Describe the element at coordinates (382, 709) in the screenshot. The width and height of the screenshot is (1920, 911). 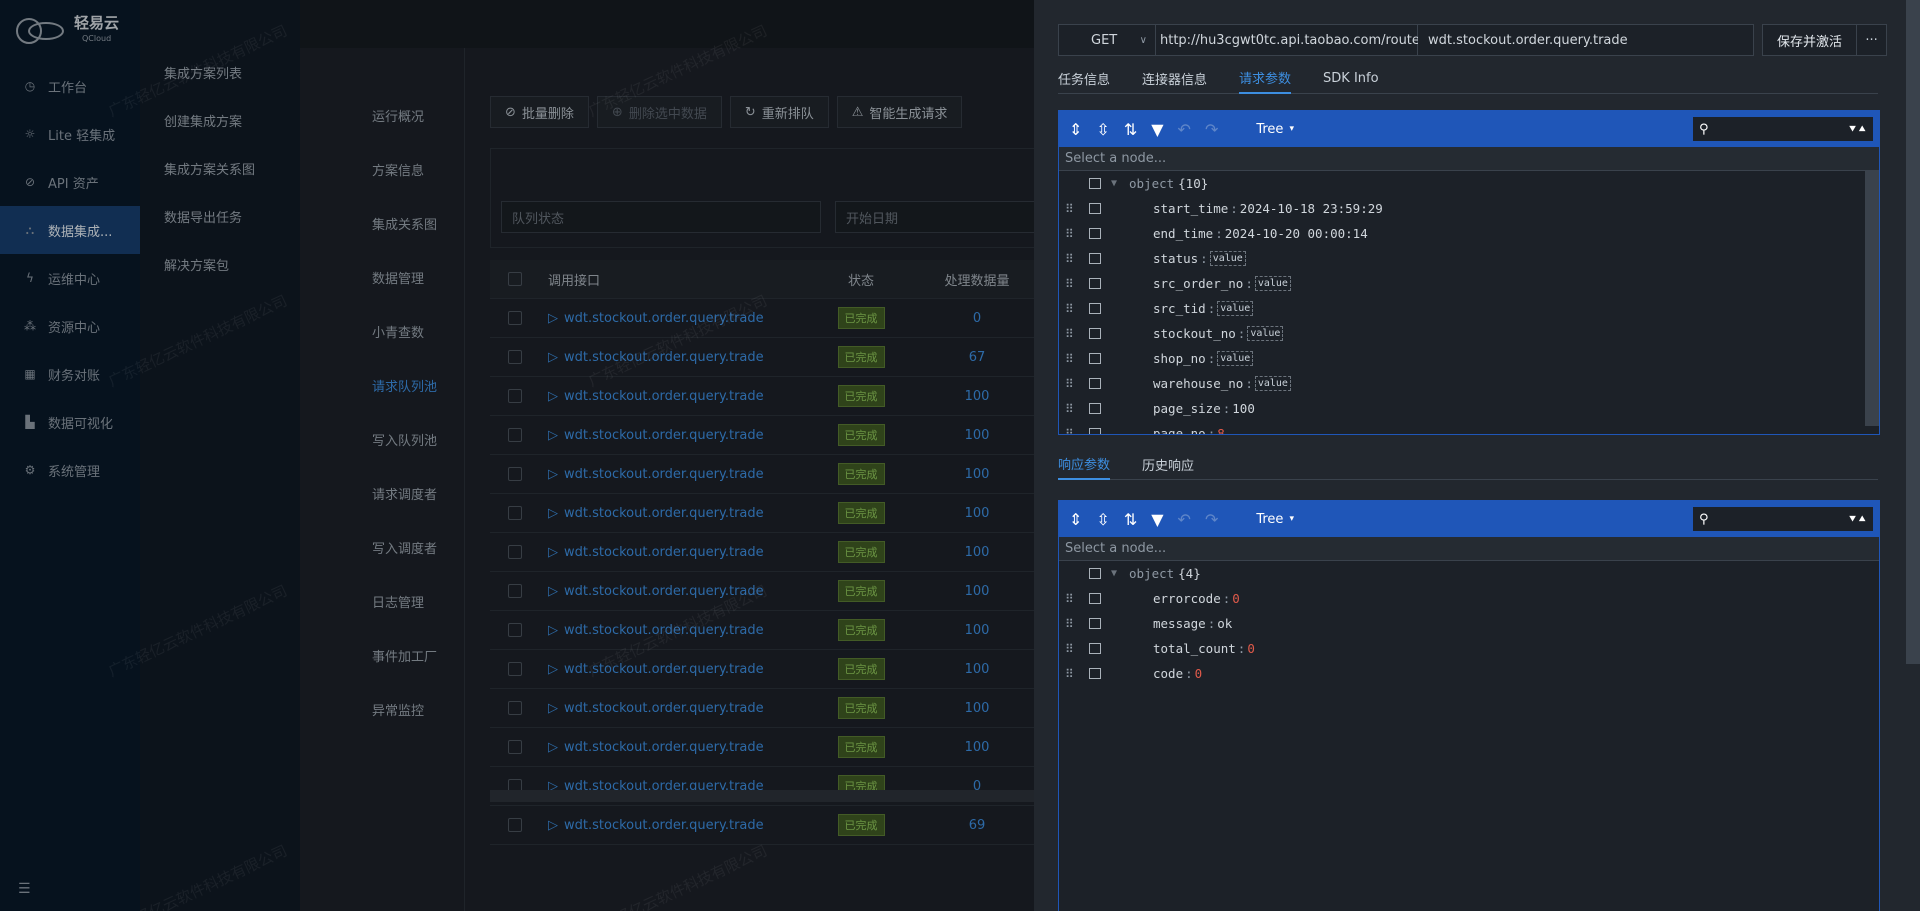
I see `side-tab-11: 异常监控` at that location.